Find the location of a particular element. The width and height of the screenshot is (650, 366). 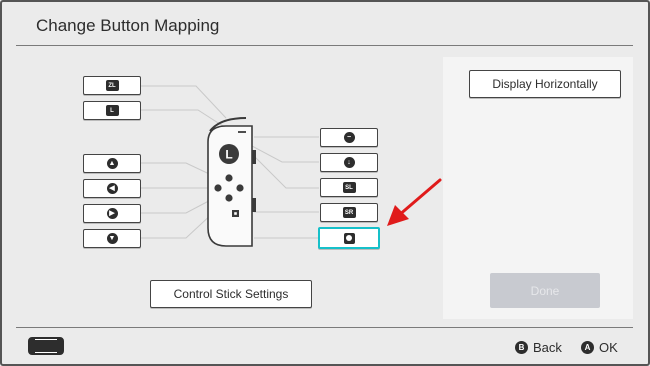

display-horizontally-button: Display Horizontally is located at coordinates (545, 84).